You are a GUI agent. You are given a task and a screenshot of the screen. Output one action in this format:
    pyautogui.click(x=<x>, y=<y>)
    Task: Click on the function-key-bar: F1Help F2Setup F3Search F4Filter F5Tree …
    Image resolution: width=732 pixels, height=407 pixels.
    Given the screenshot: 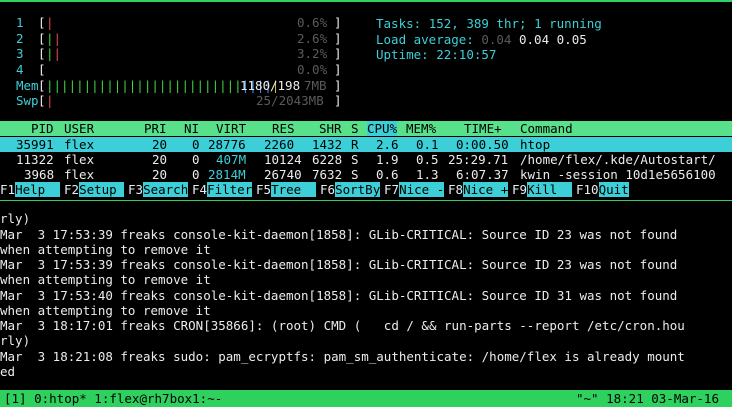 What is the action you would take?
    pyautogui.click(x=366, y=189)
    